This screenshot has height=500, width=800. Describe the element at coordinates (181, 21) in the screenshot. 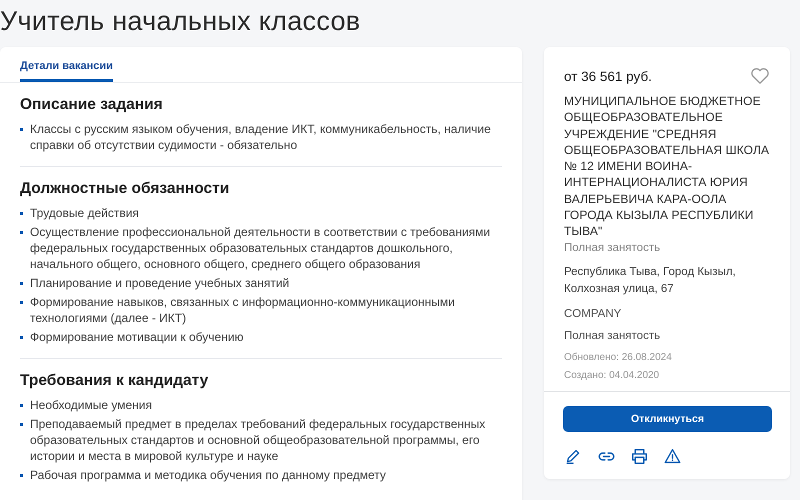

I see `page-title: Учитель начальных классов` at that location.